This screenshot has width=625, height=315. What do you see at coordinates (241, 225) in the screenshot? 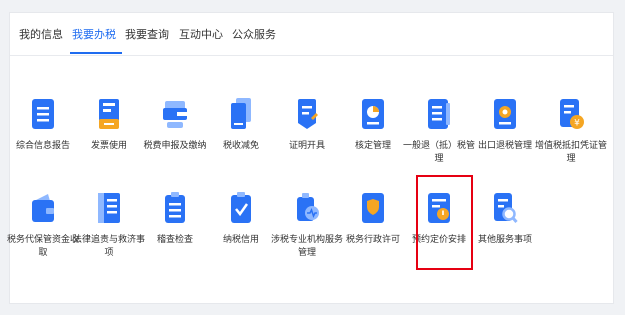
I see `service-tile-tax-credit: 纳税信用` at bounding box center [241, 225].